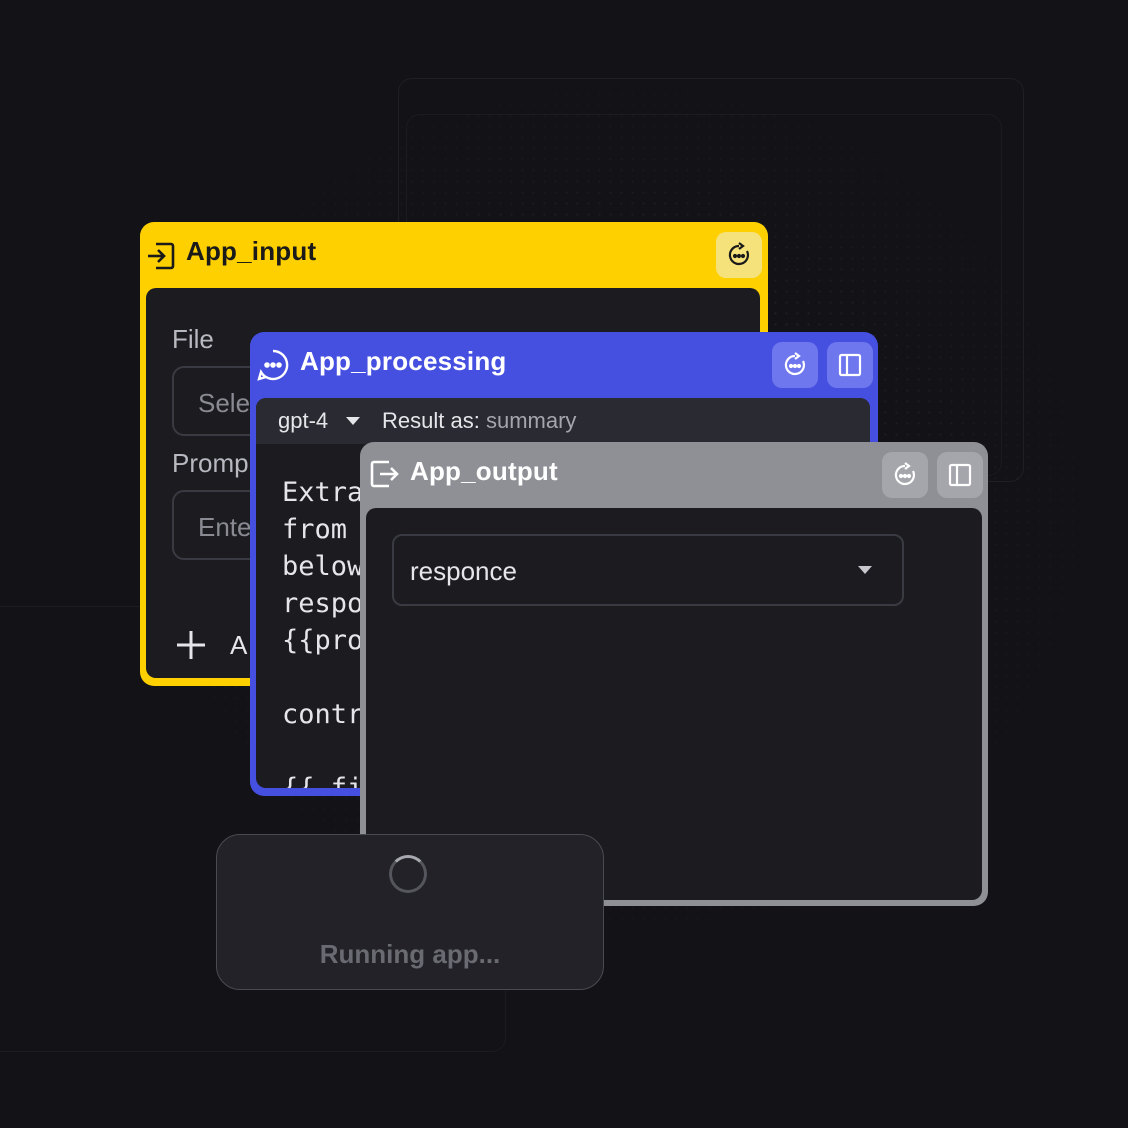 This screenshot has height=1128, width=1128. Describe the element at coordinates (674, 474) in the screenshot. I see `app-output-header: App_output` at that location.